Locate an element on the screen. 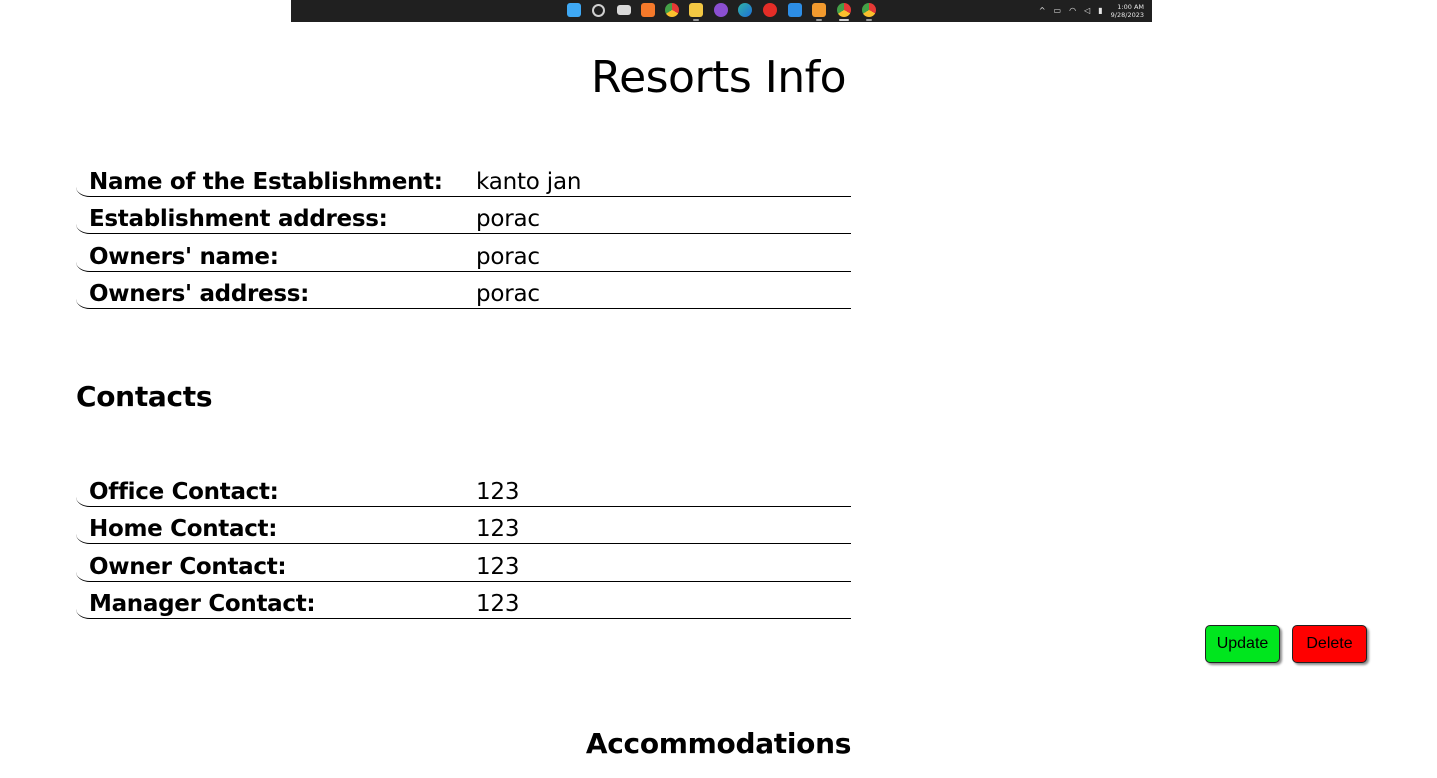  contact-label: Manager Contact: is located at coordinates (202, 604).